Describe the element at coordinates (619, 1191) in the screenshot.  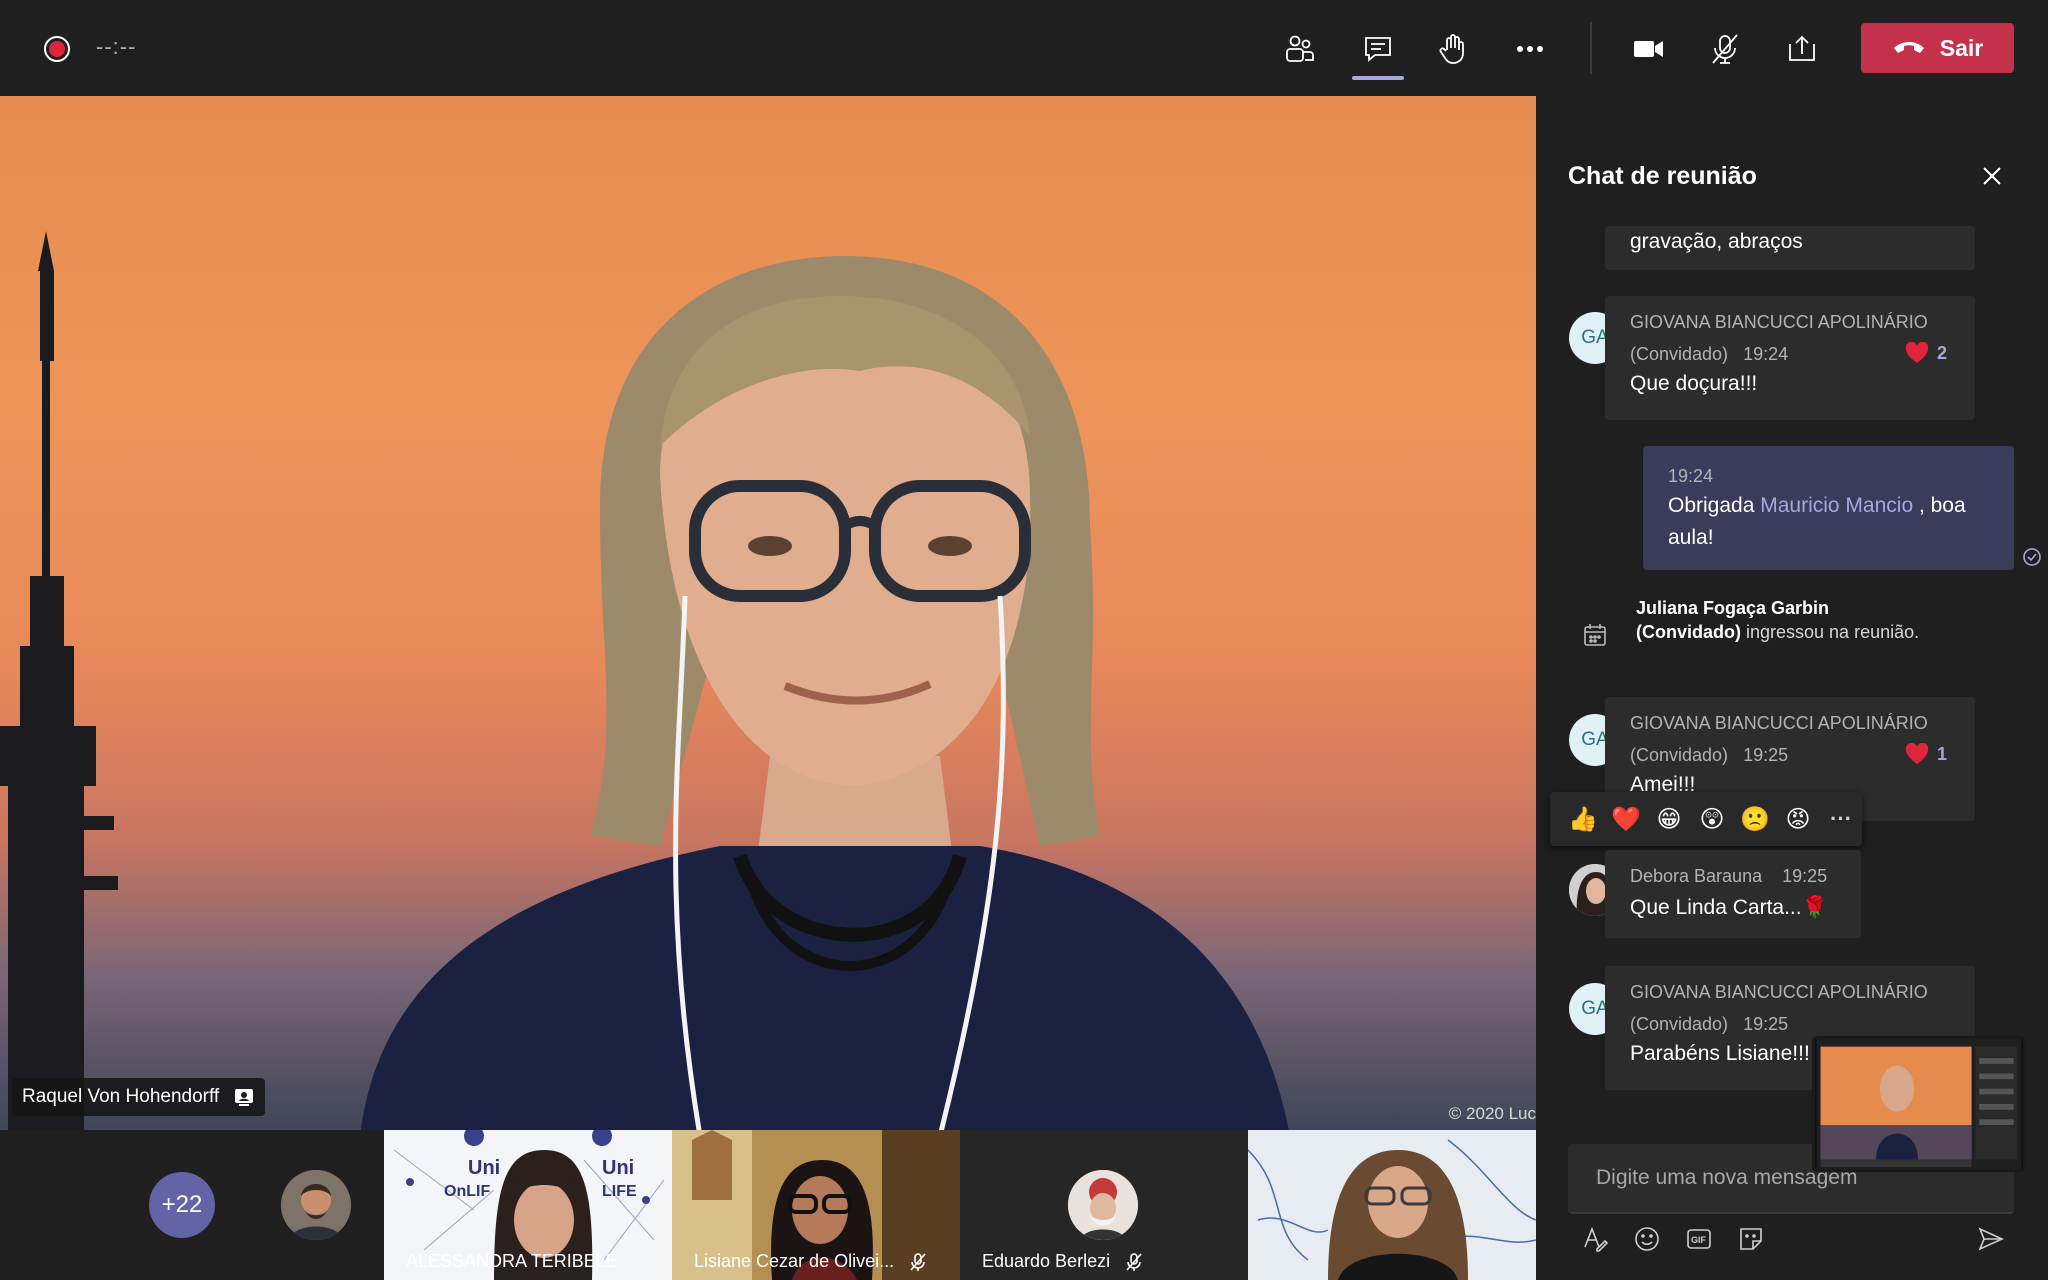
I see `svg-text: LIFE` at that location.